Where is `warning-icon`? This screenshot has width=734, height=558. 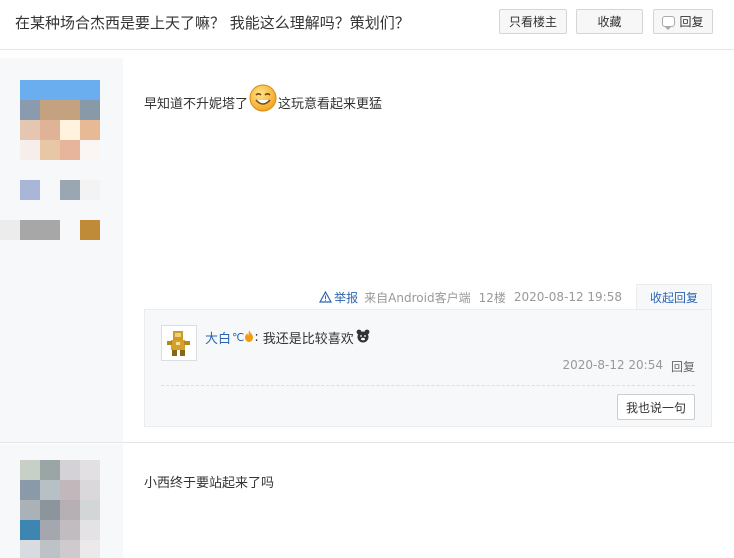 warning-icon is located at coordinates (326, 297).